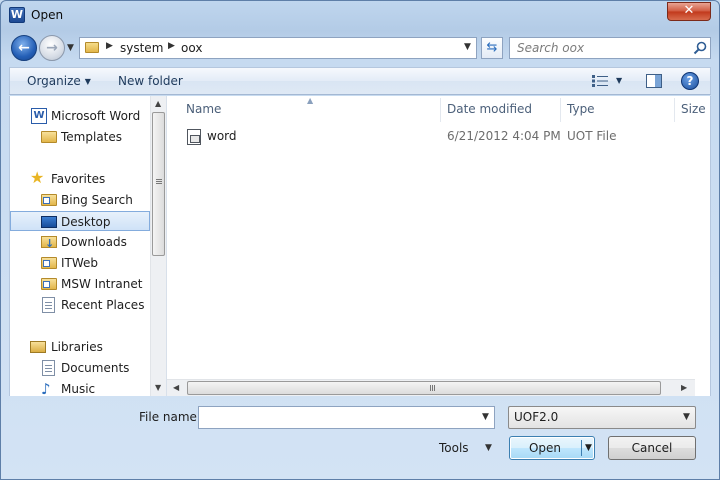 This screenshot has width=720, height=480. What do you see at coordinates (80, 200) in the screenshot?
I see `nav-item-bing-search: Bing Search` at bounding box center [80, 200].